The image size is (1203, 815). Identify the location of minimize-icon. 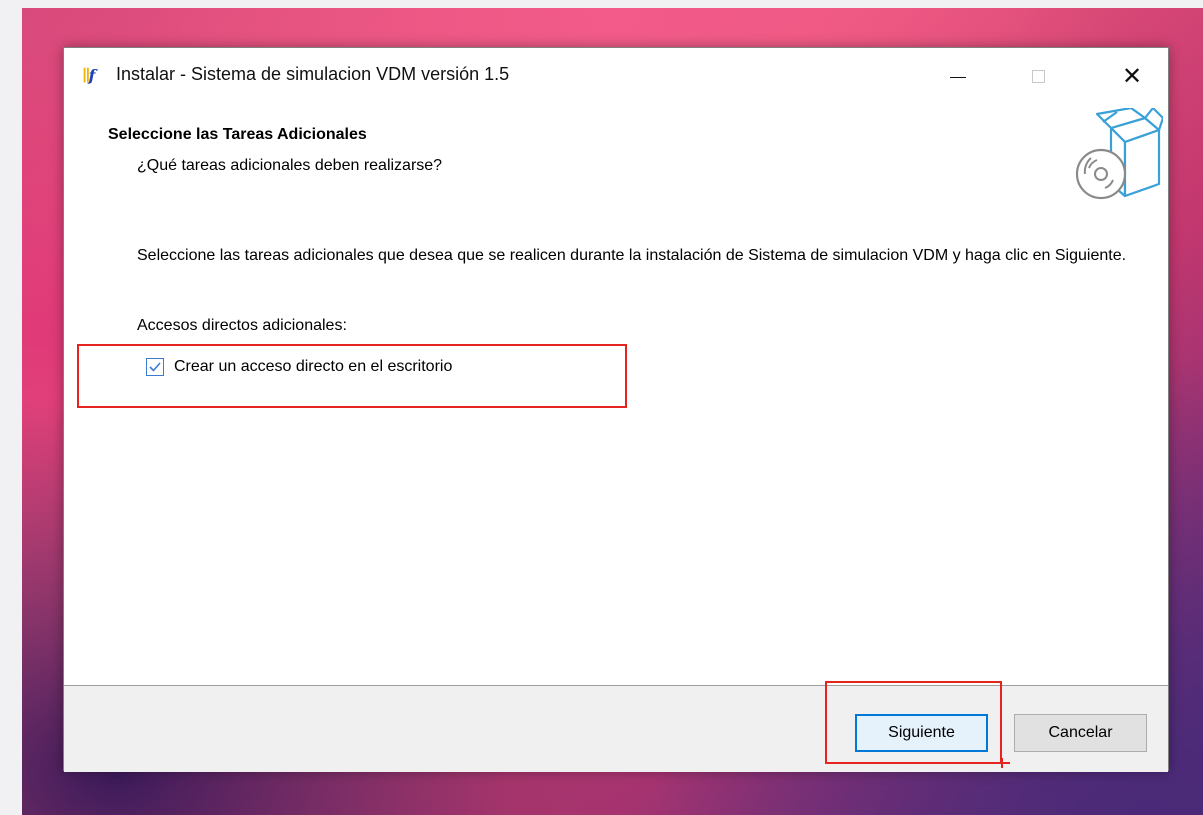
(958, 77).